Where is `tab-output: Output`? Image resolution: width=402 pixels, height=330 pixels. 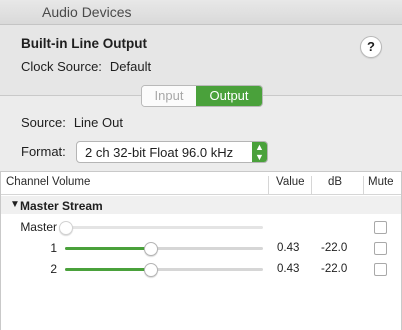
tab-output: Output is located at coordinates (229, 96).